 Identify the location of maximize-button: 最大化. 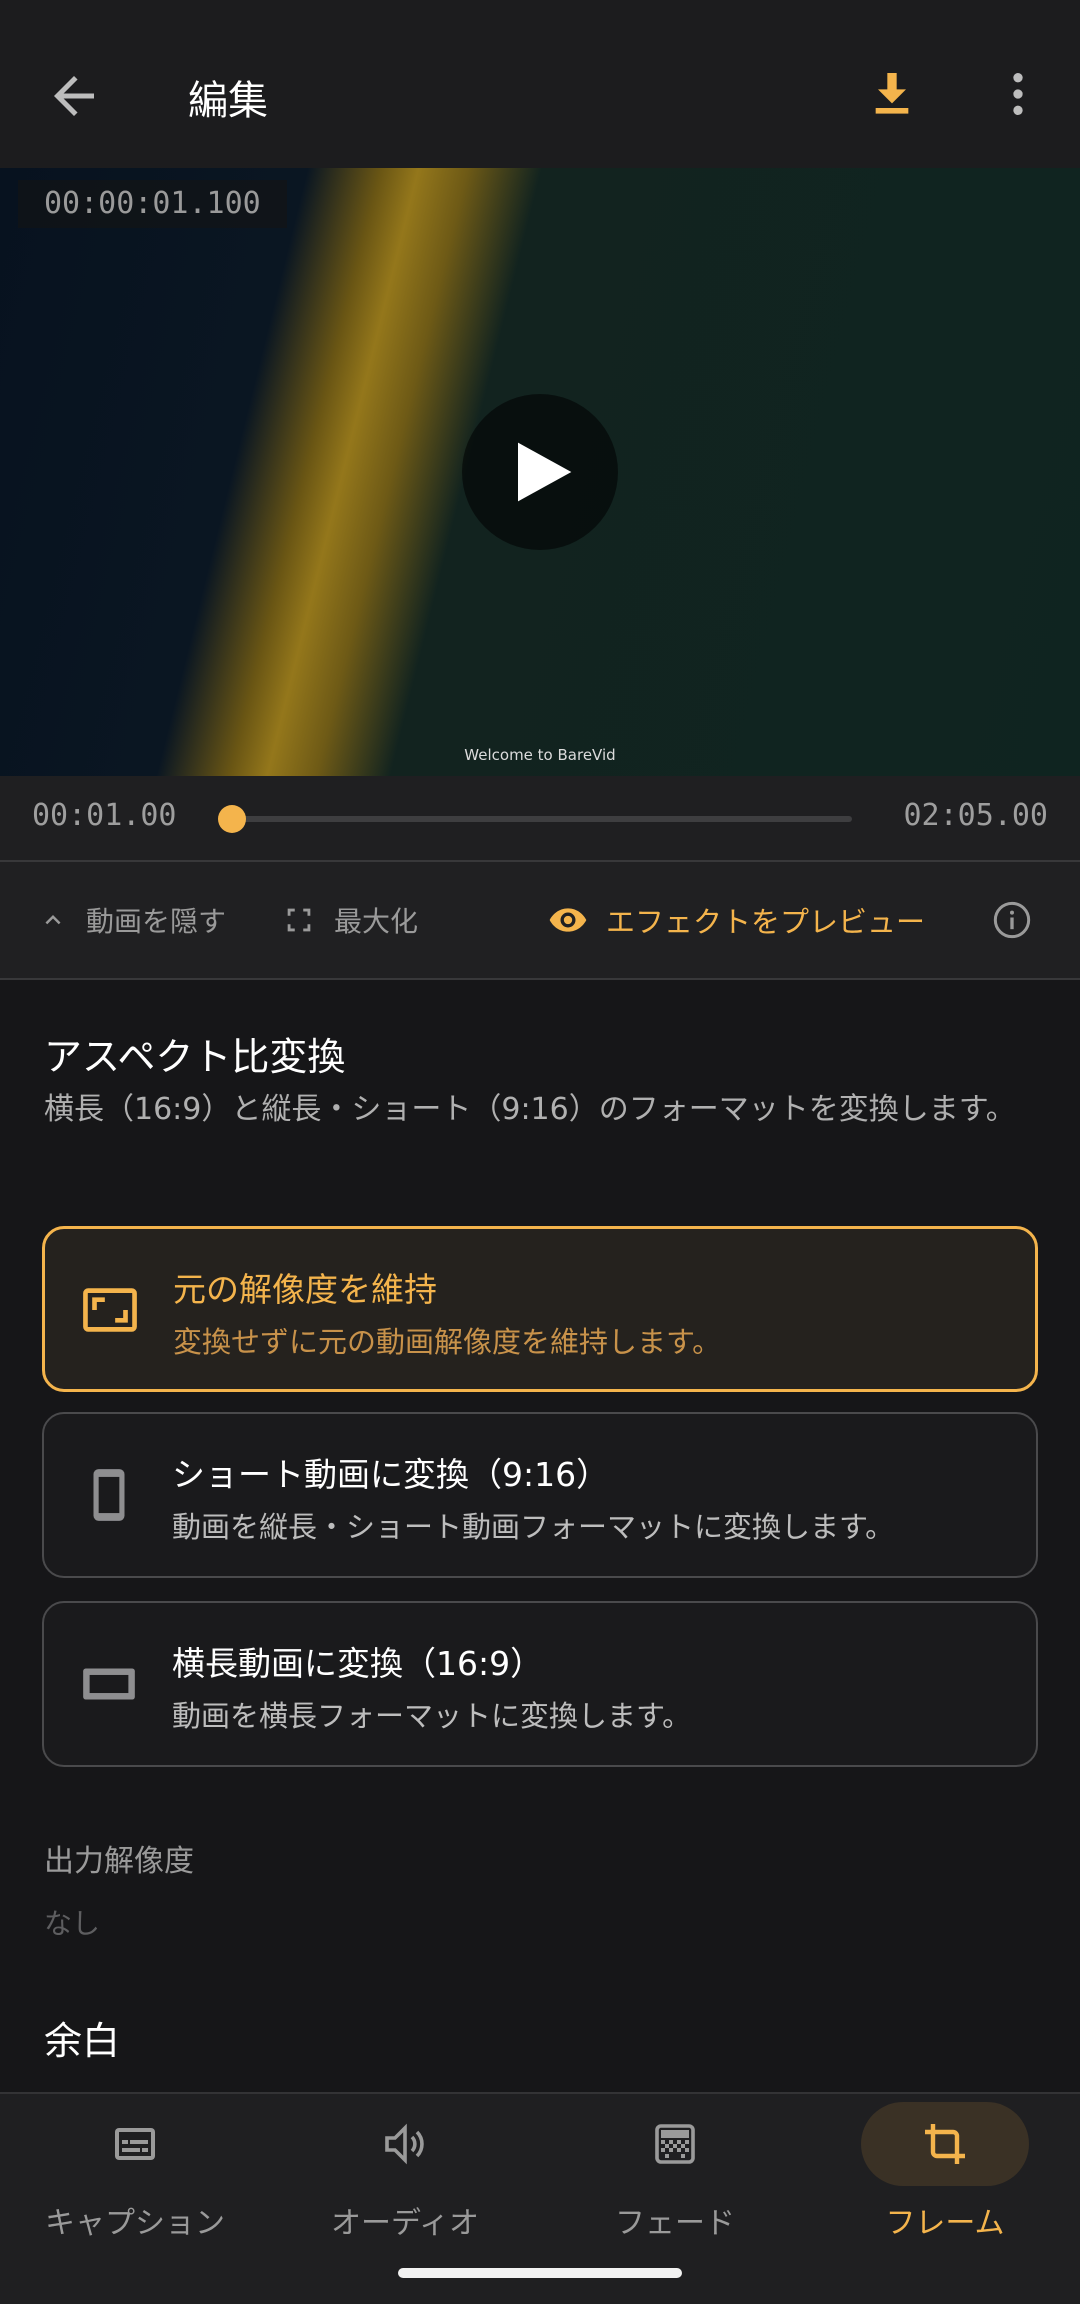
(350, 920).